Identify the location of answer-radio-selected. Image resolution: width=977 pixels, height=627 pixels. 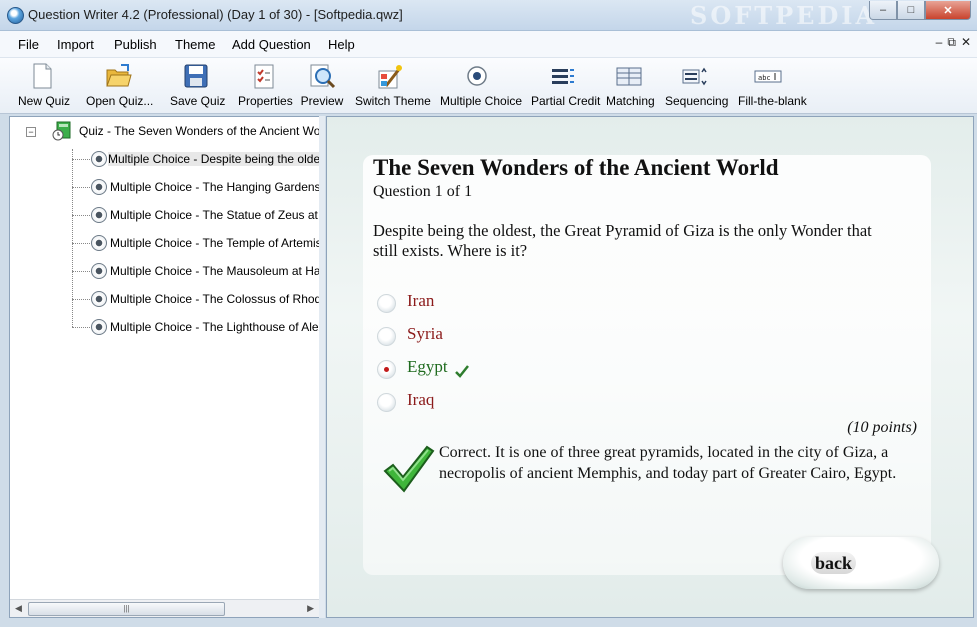
(386, 369).